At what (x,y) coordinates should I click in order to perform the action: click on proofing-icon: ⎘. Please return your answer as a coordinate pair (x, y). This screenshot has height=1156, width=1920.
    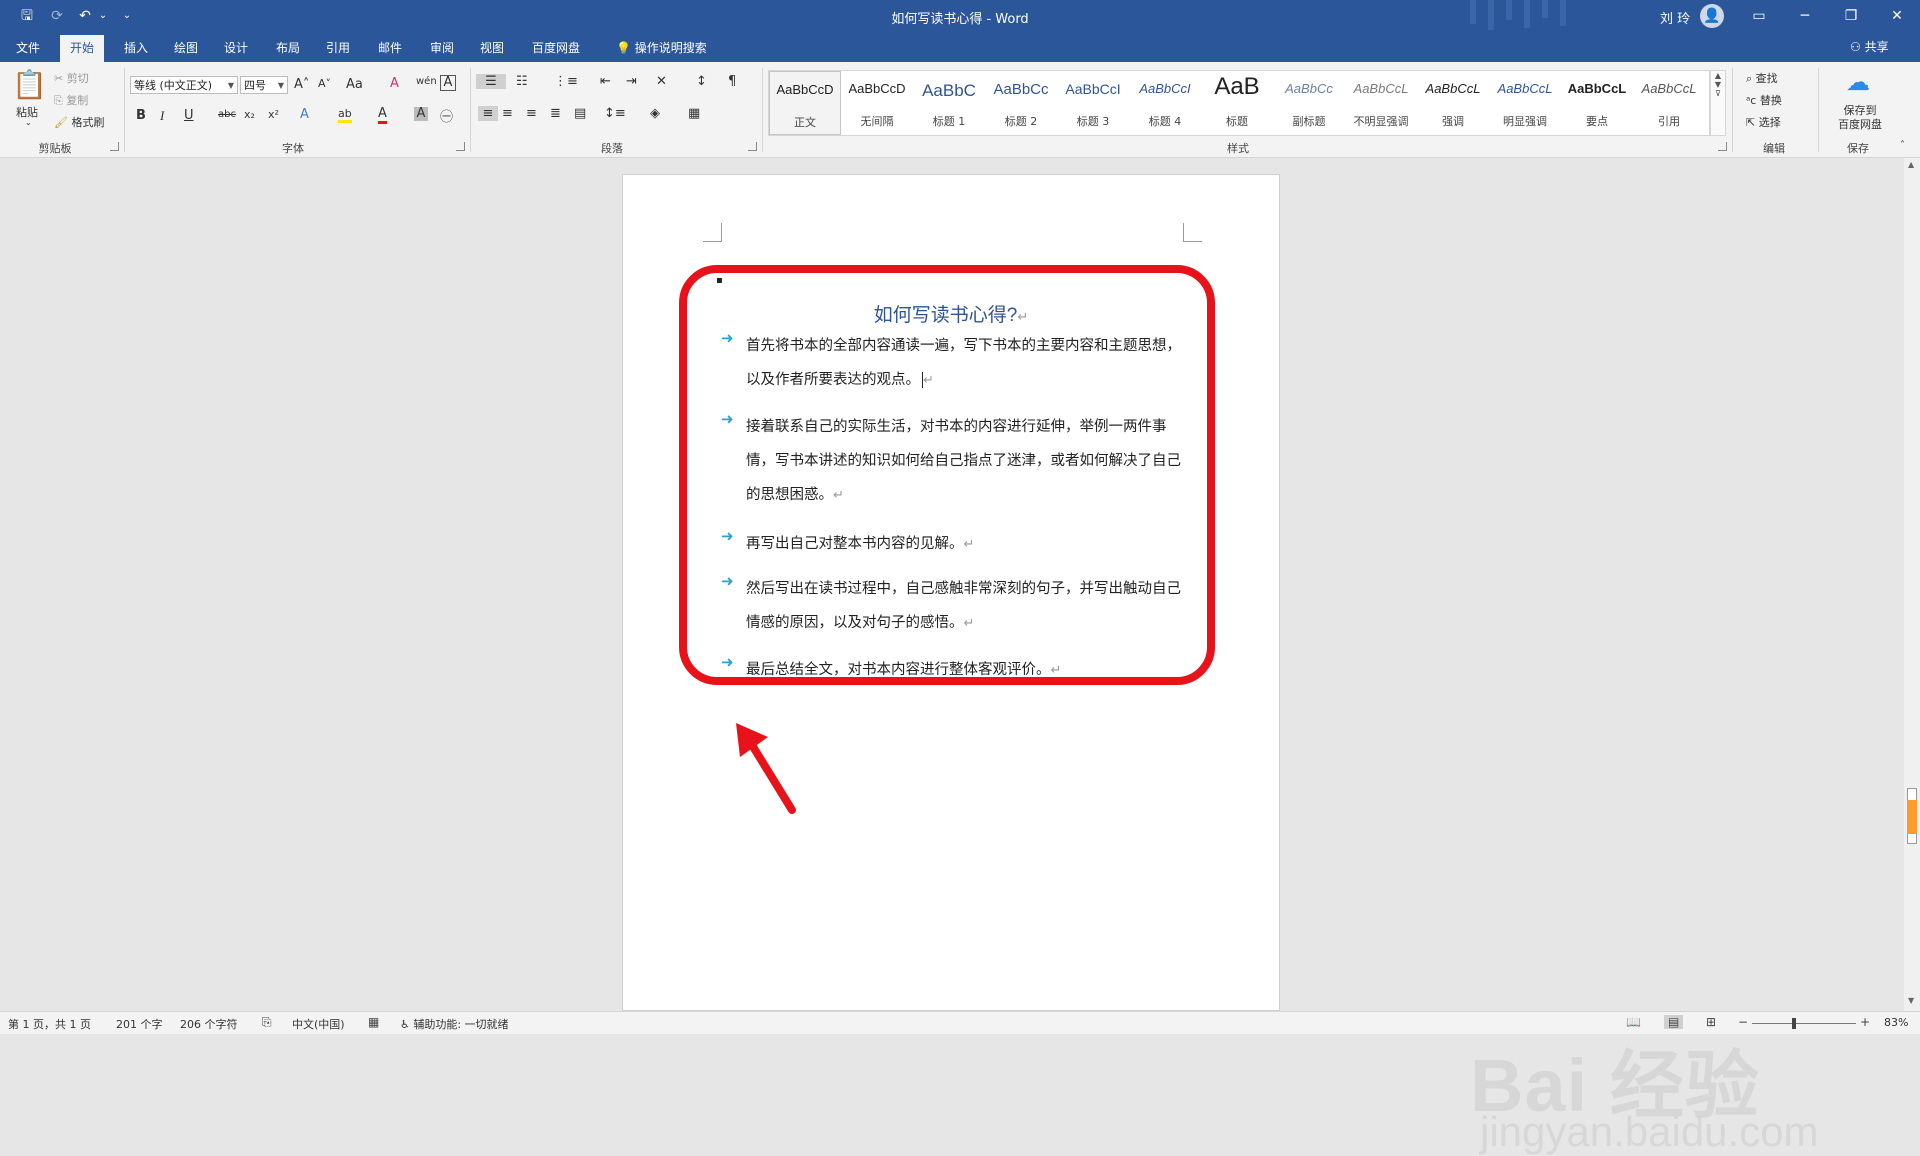
    Looking at the image, I should click on (267, 1022).